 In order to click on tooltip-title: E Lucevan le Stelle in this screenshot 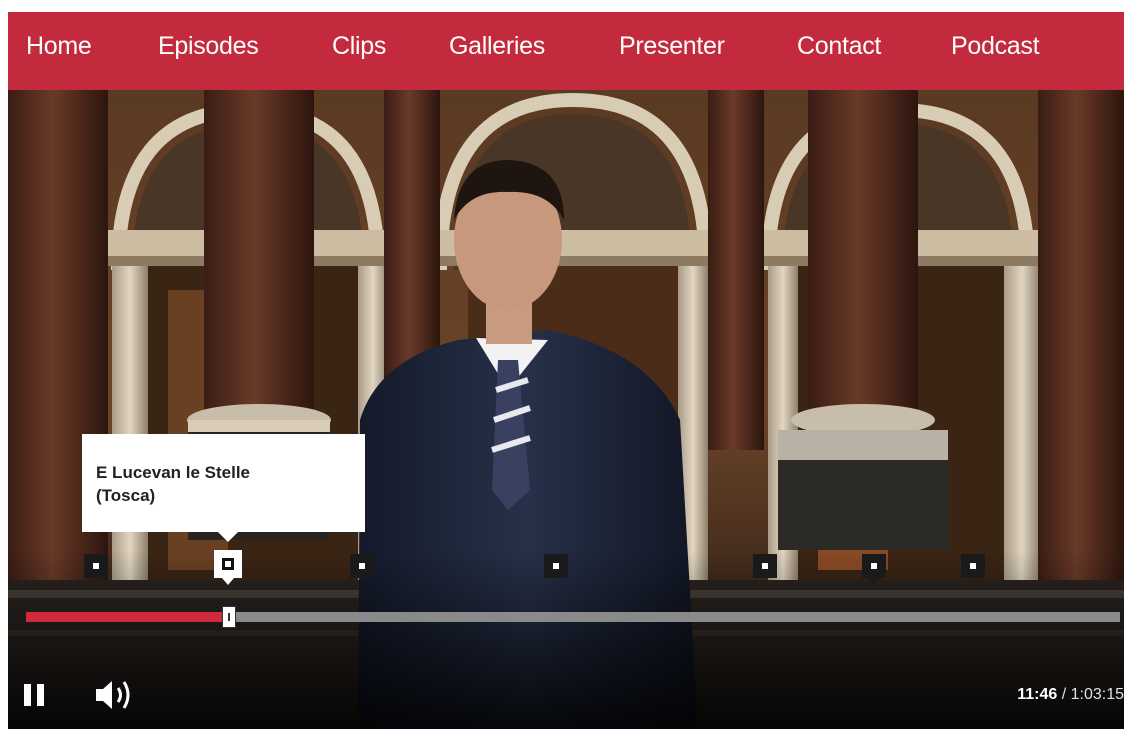, I will do `click(173, 472)`.